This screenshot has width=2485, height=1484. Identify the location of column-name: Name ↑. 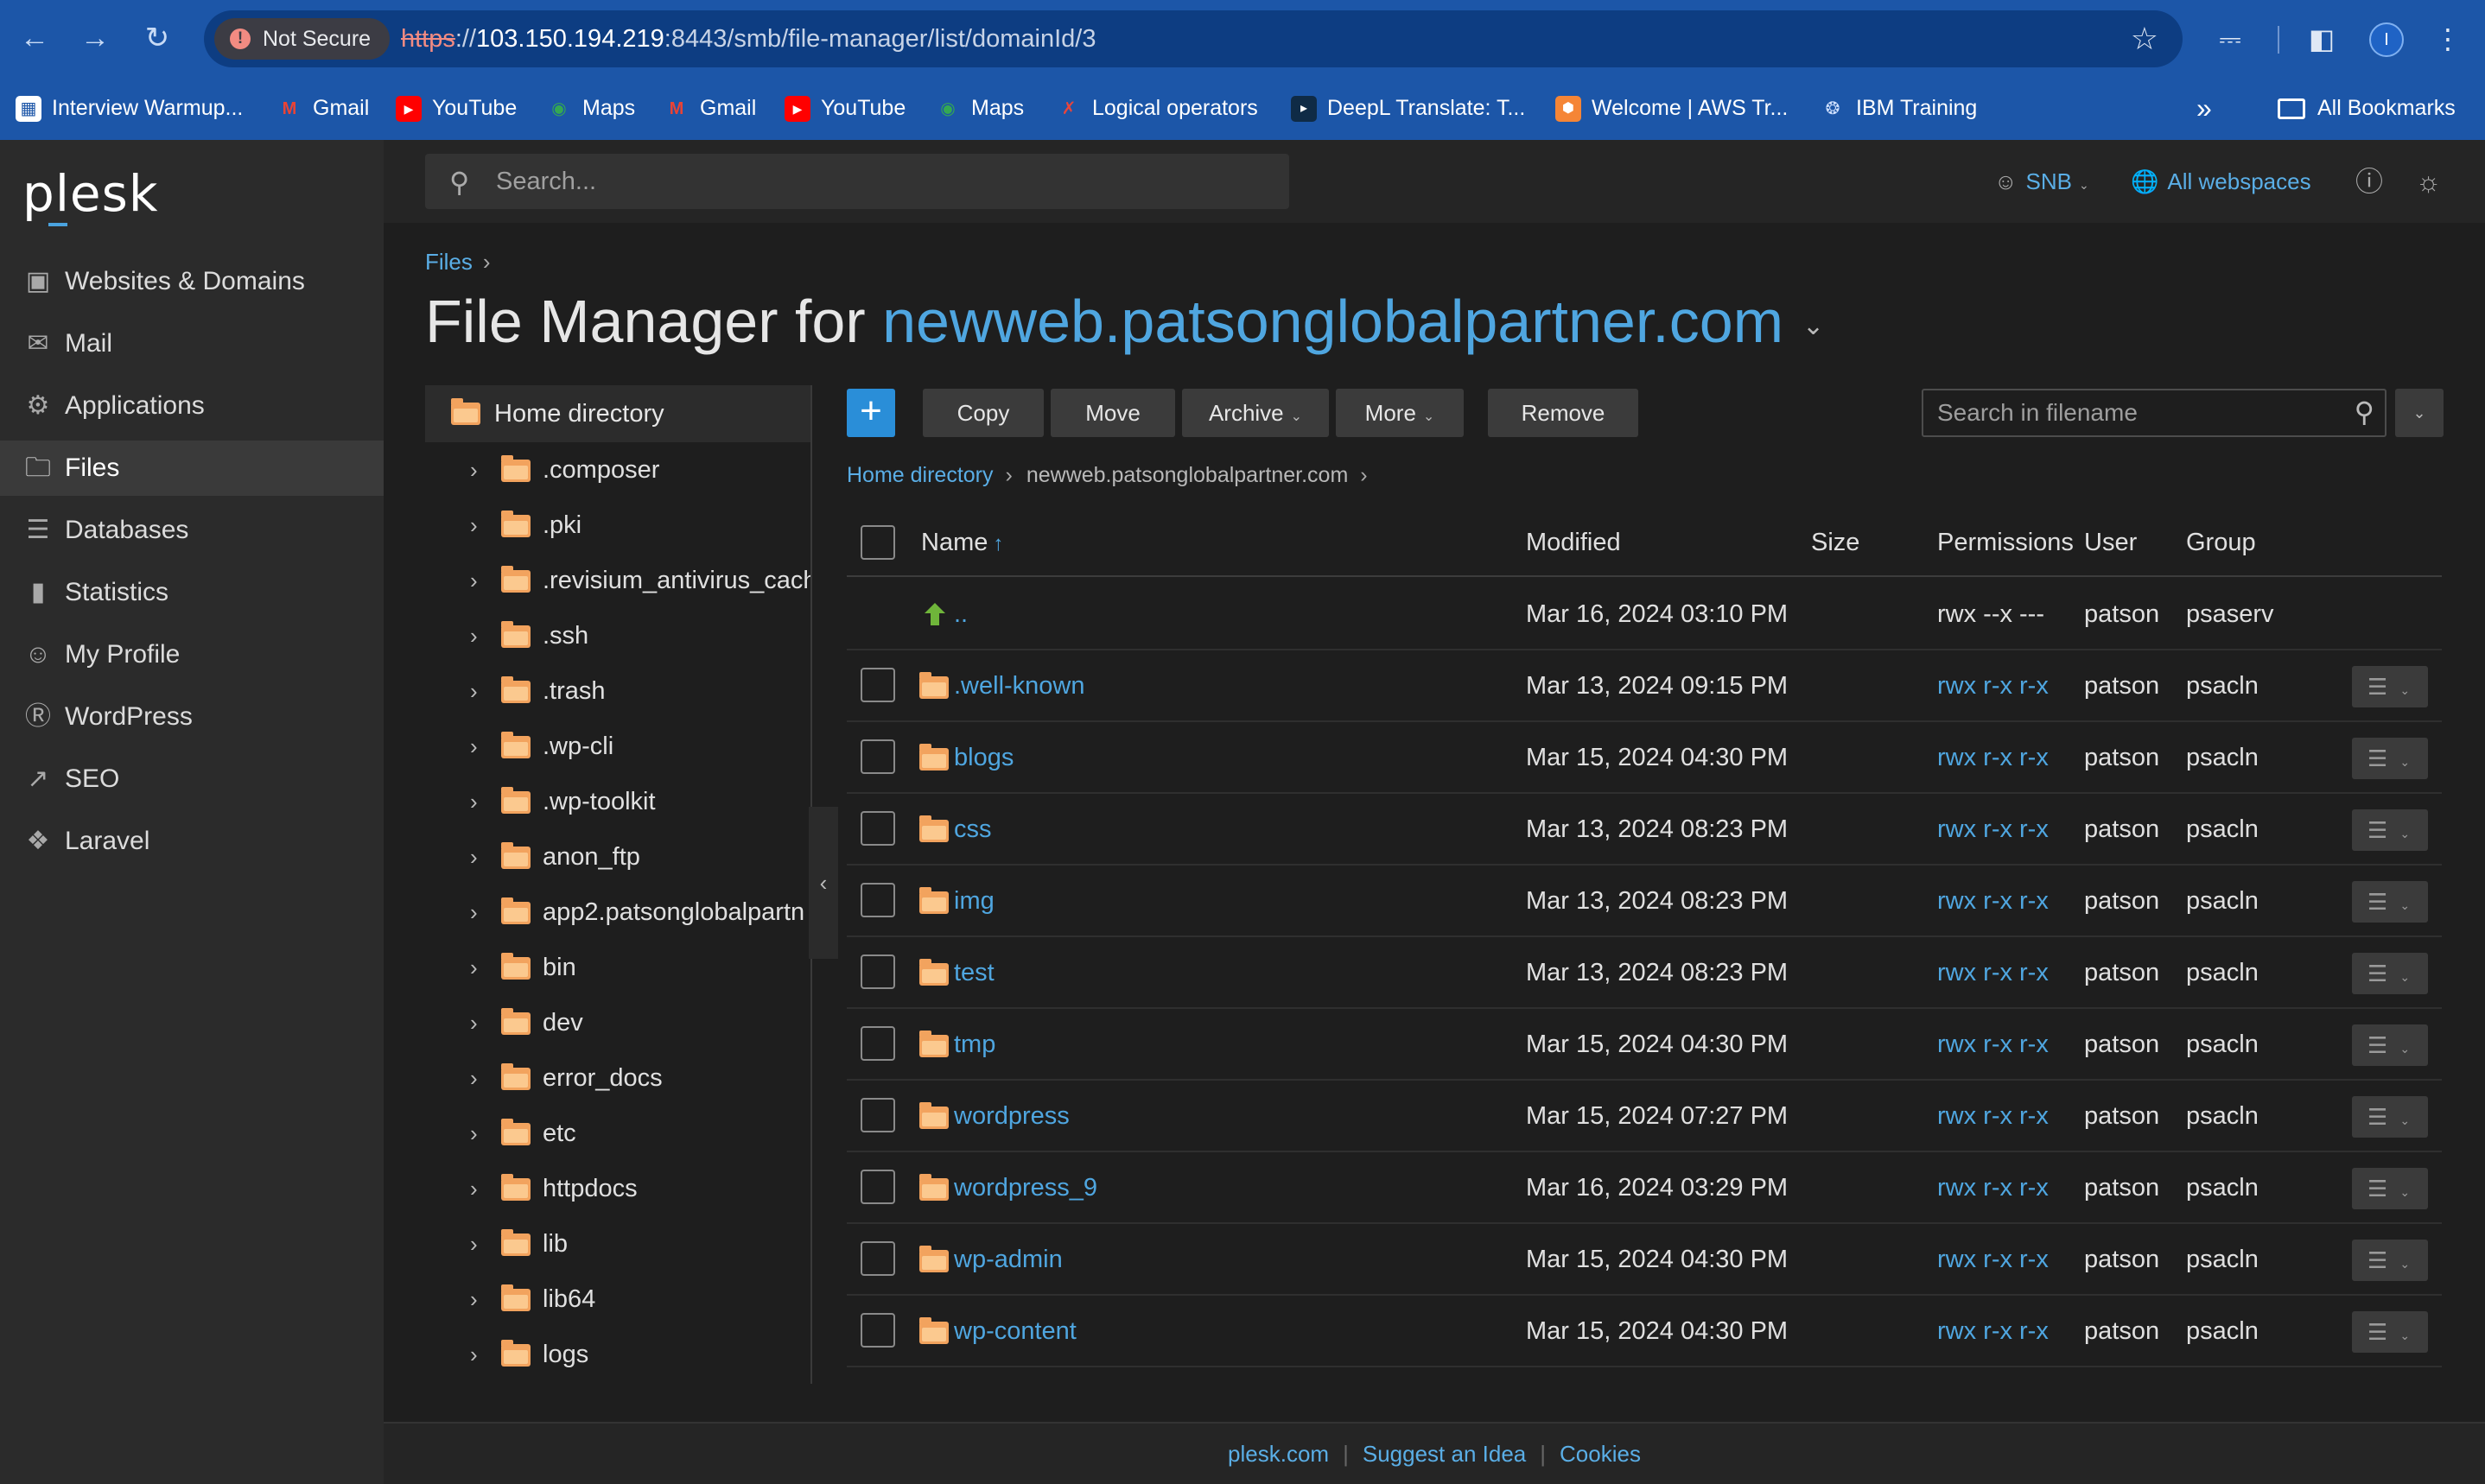
(962, 543).